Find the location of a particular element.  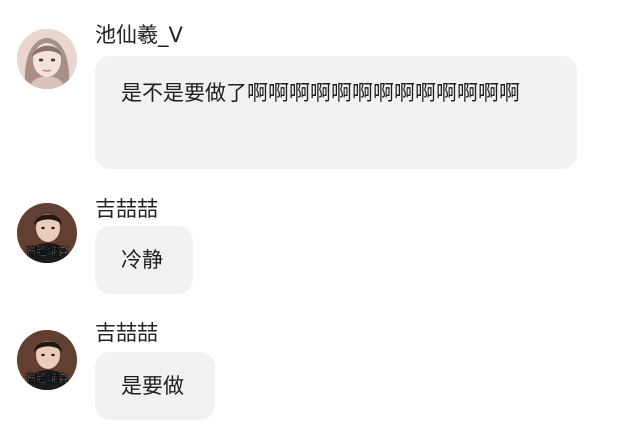

message-text: 冷静 is located at coordinates (142, 260).